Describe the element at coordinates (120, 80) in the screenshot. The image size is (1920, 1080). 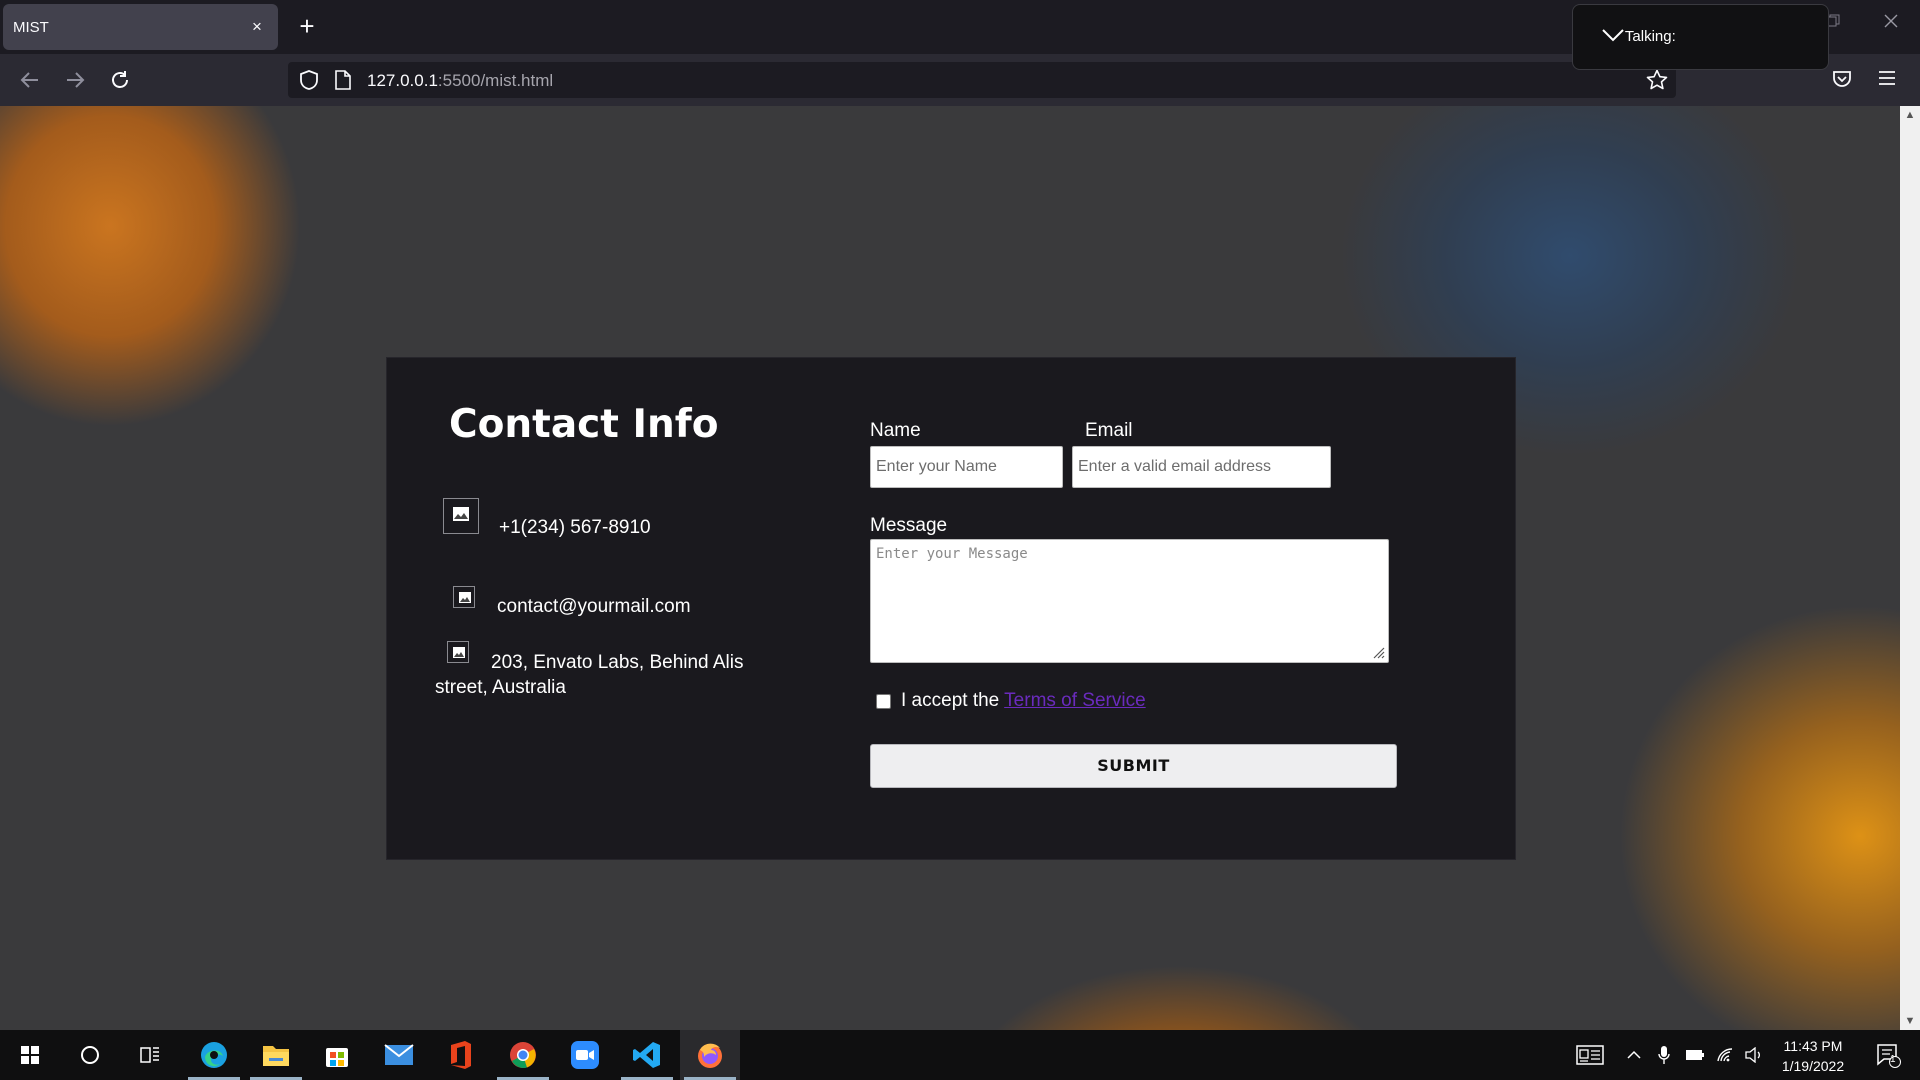
I see `reload-icon` at that location.